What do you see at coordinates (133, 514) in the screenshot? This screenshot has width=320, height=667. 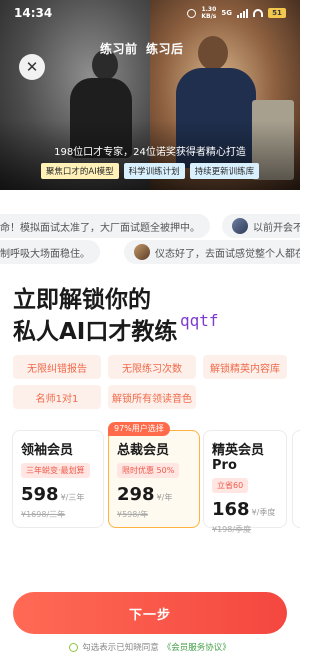 I see `plan-original-price: ¥598/年` at bounding box center [133, 514].